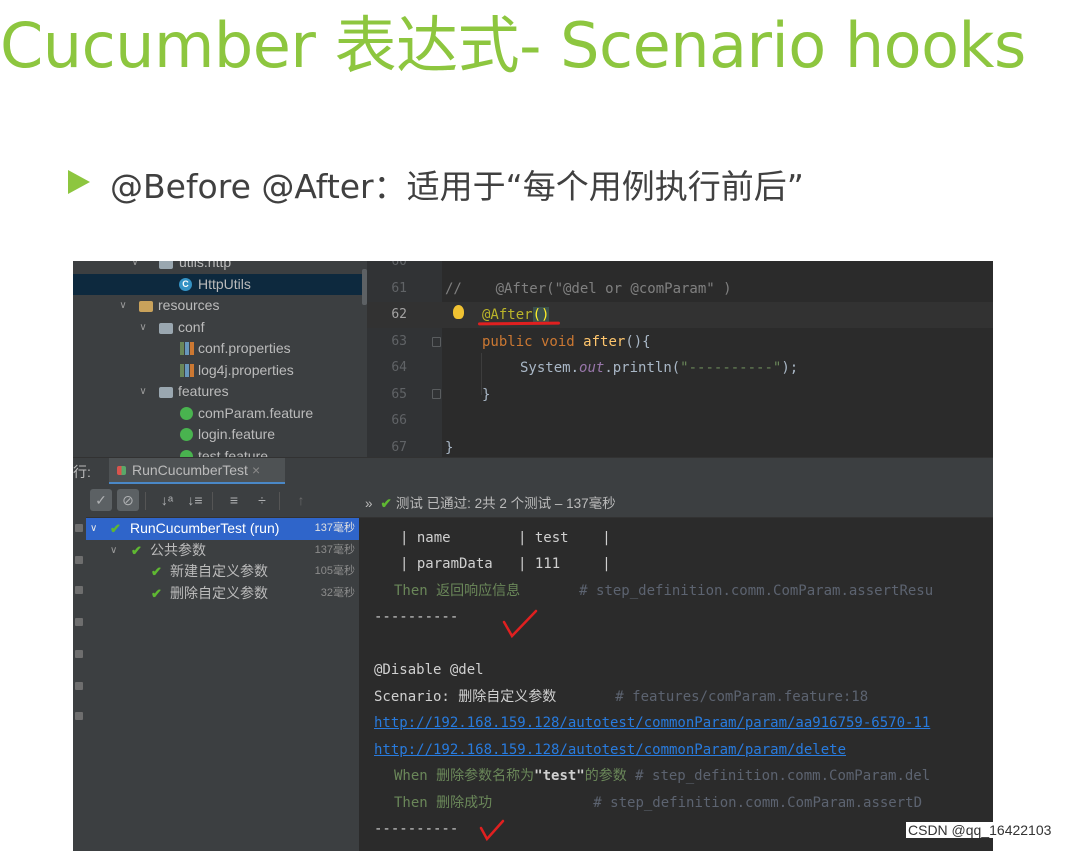  What do you see at coordinates (167, 500) in the screenshot?
I see `sort-alphabetically-icon: ↓ᵃ` at bounding box center [167, 500].